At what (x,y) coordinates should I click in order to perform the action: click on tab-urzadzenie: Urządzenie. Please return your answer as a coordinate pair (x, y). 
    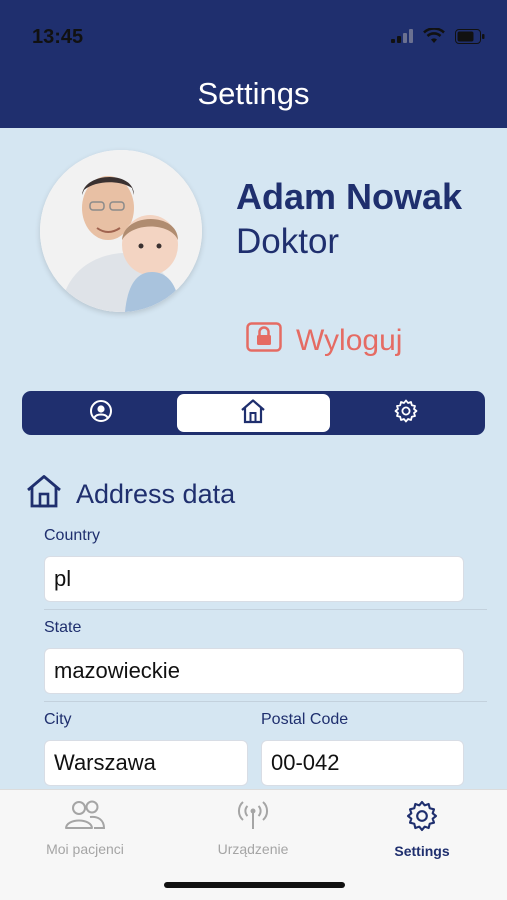
    Looking at the image, I should click on (253, 828).